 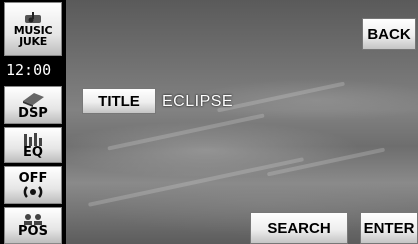 What do you see at coordinates (33, 192) in the screenshot?
I see `surround-icon` at bounding box center [33, 192].